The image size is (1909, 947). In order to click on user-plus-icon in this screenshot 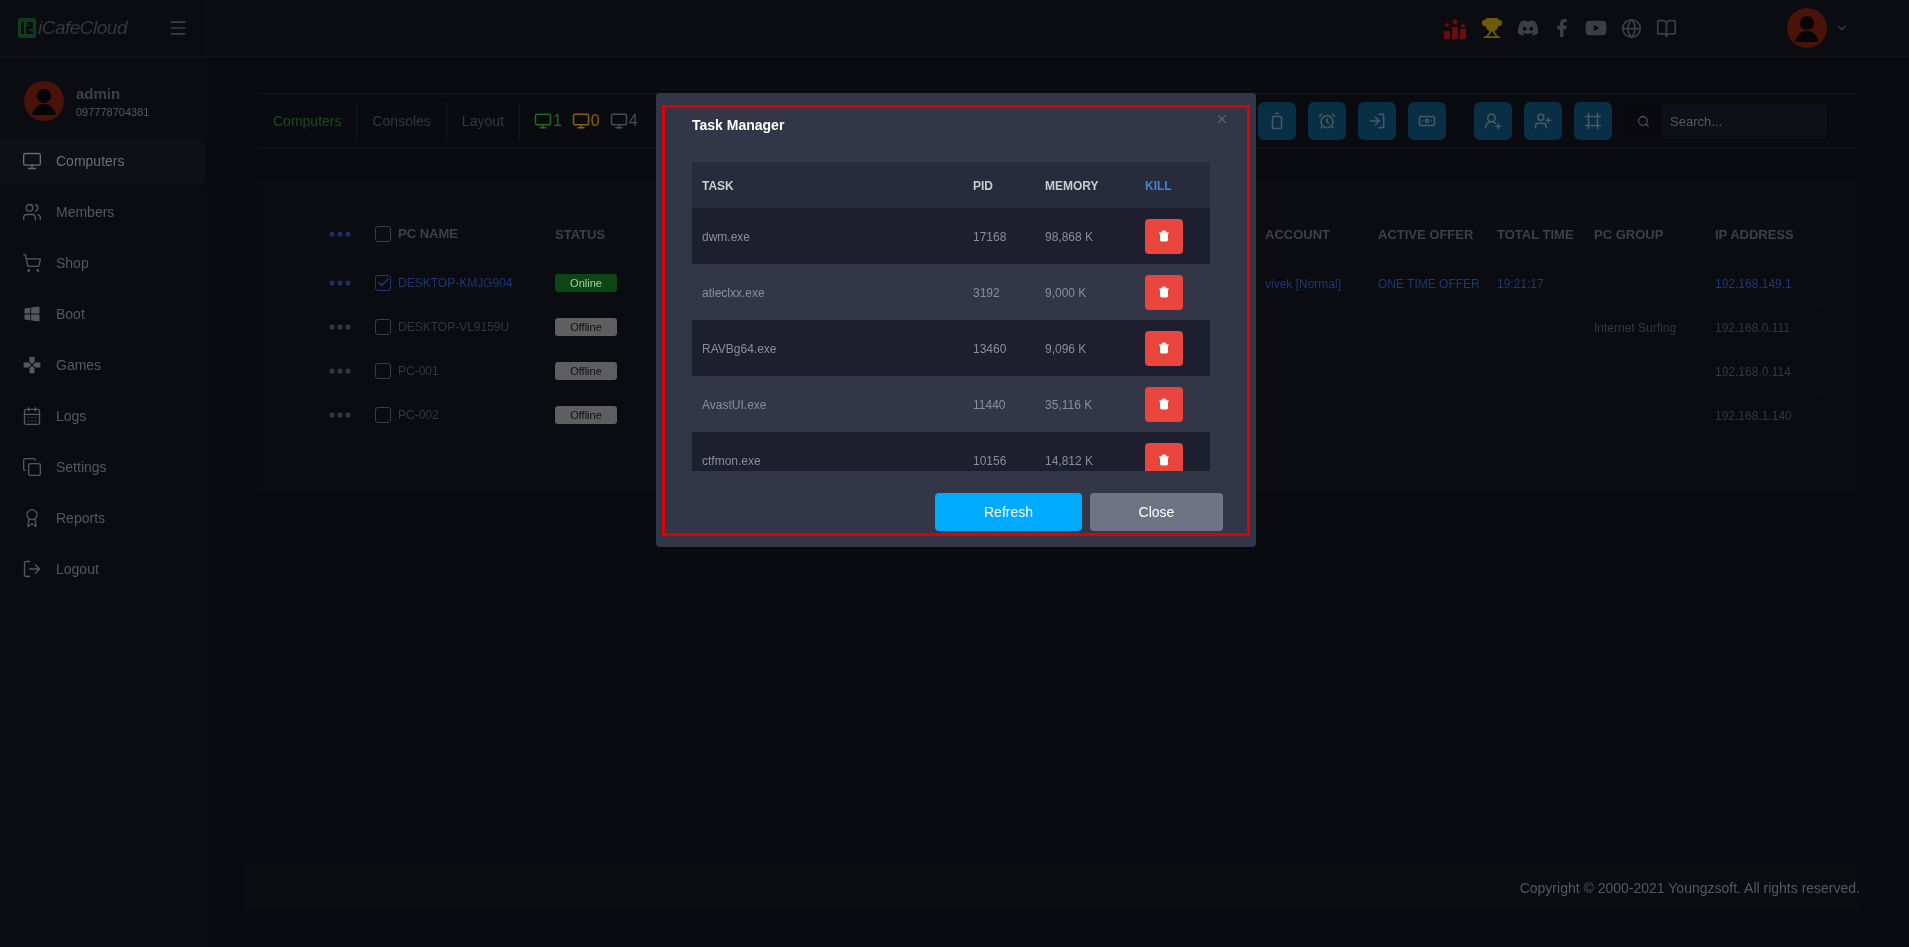, I will do `click(1543, 121)`.